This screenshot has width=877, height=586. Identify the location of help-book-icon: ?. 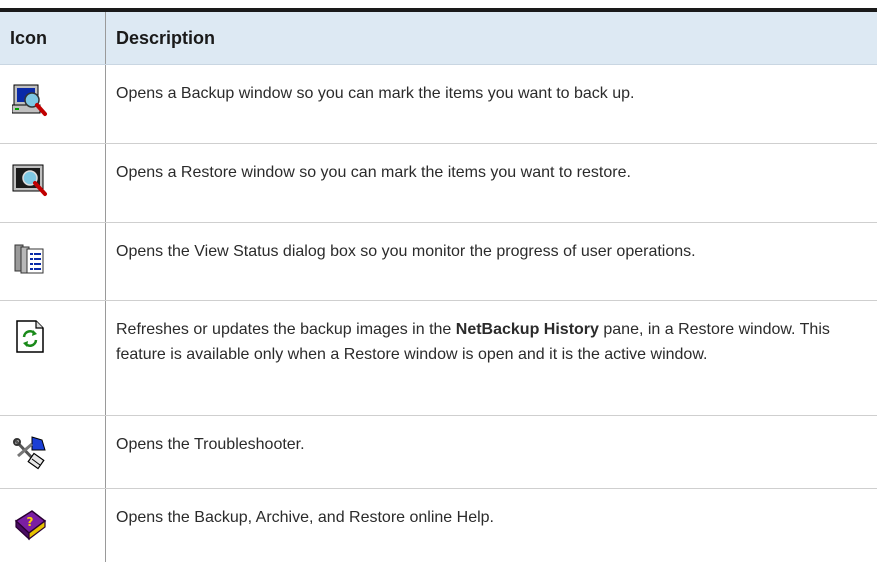
(30, 525).